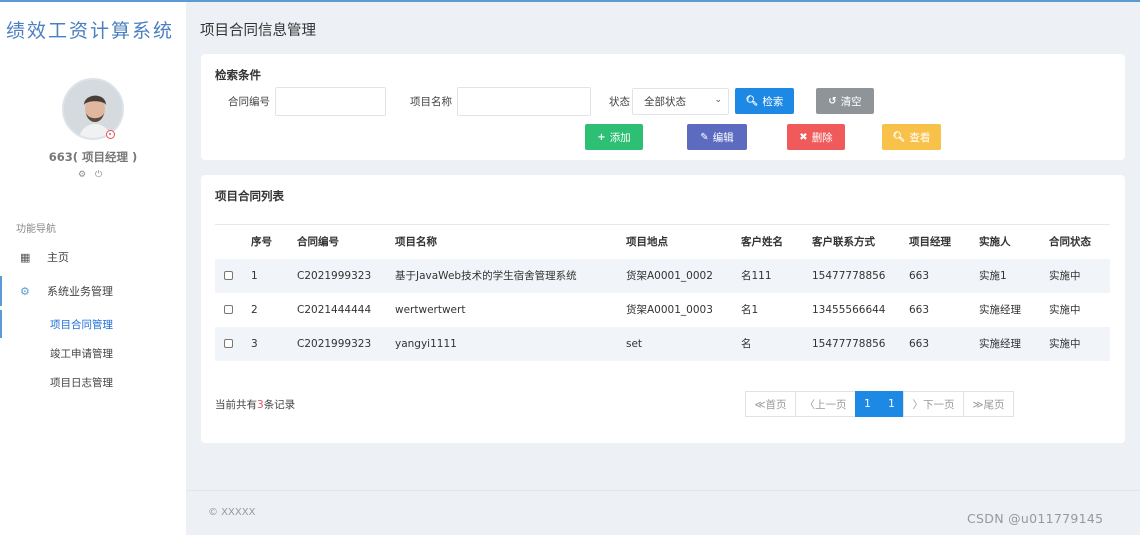  I want to click on watermark: CSDN @u011779145, so click(1035, 518).